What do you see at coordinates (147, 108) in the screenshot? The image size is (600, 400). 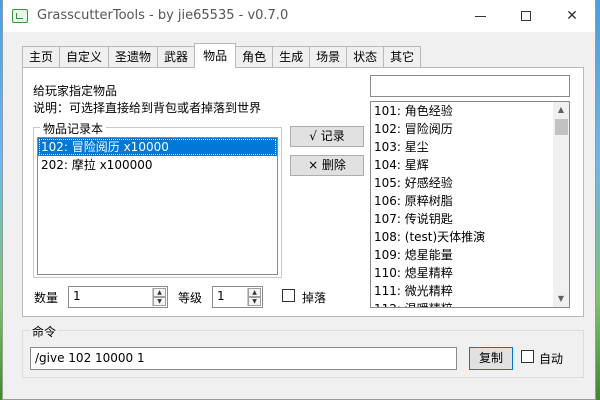 I see `items-description: 说明：可选择直接给到背包或者掉落到世界` at bounding box center [147, 108].